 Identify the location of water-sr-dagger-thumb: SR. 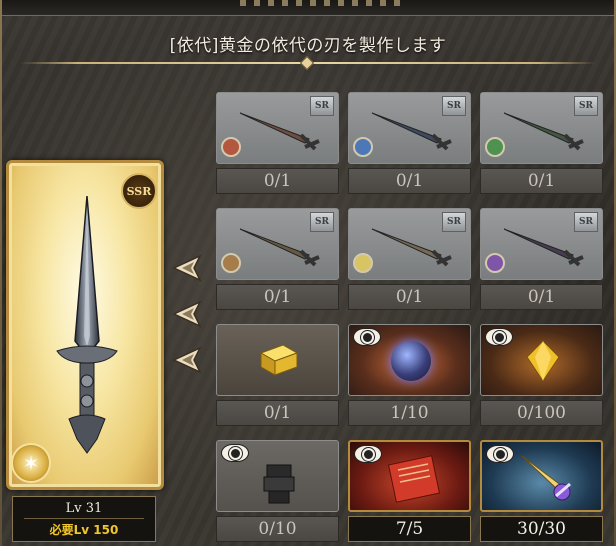
(409, 128).